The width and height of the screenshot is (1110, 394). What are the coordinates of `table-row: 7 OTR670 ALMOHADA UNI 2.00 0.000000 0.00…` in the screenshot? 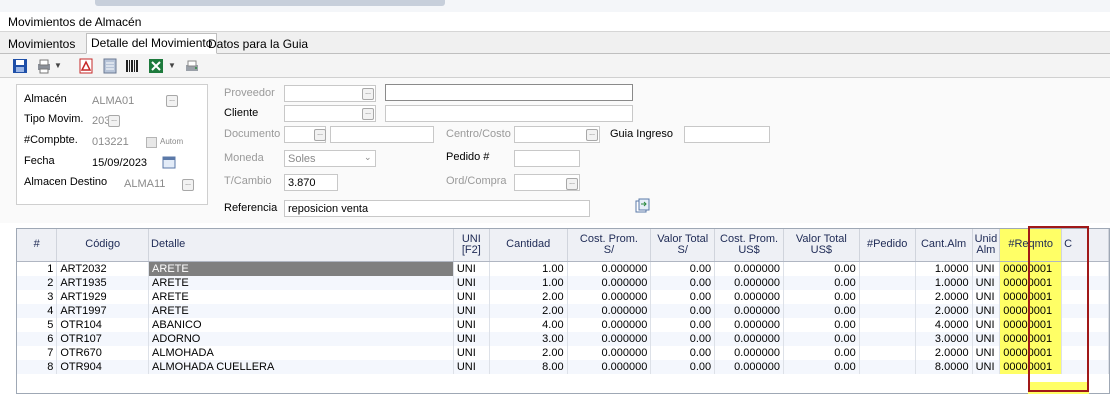 It's located at (563, 352).